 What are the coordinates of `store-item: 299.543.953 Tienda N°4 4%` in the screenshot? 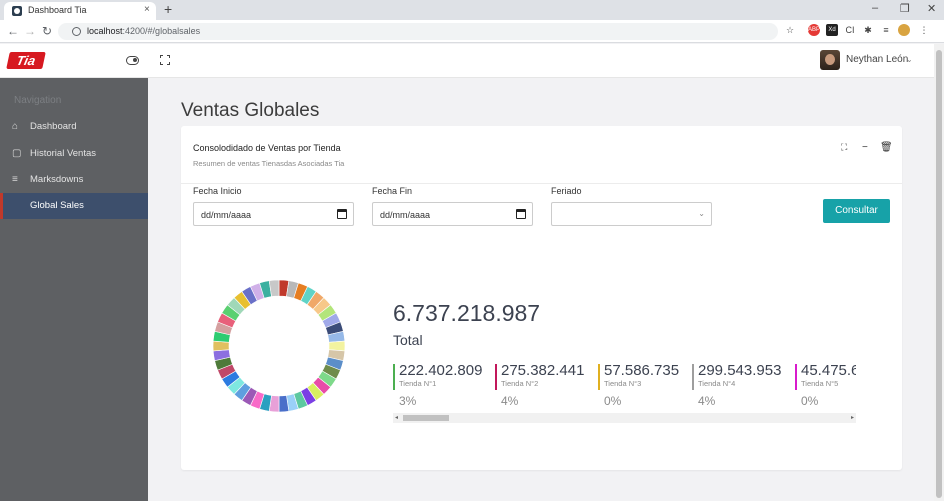 It's located at (744, 385).